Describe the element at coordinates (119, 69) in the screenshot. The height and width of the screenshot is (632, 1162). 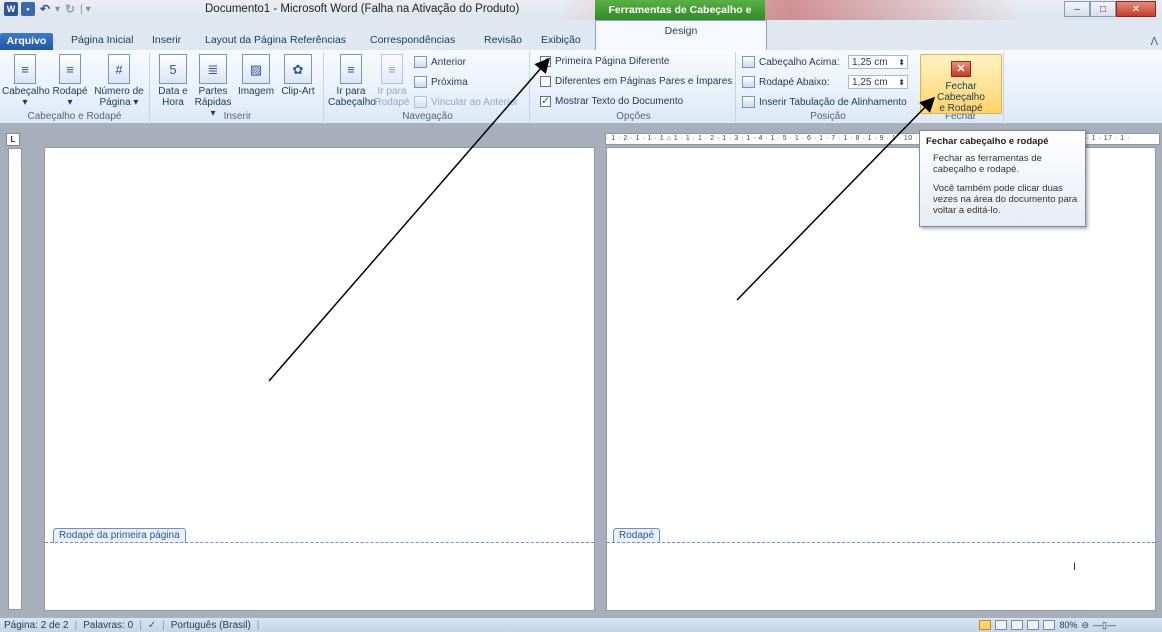
I see `page-number-icon: #` at that location.